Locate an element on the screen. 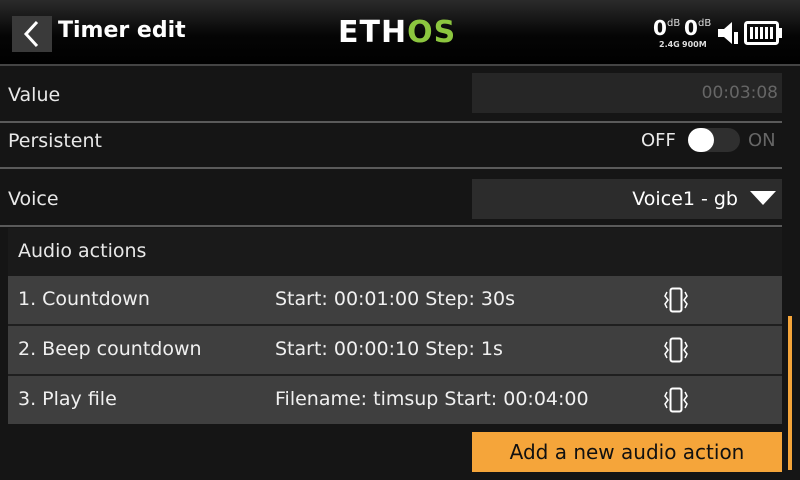 This screenshot has width=800, height=480. scrollbar is located at coordinates (790, 393).